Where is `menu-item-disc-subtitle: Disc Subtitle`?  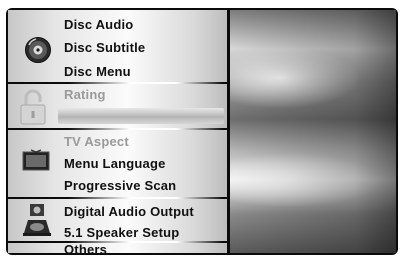 menu-item-disc-subtitle: Disc Subtitle is located at coordinates (104, 48).